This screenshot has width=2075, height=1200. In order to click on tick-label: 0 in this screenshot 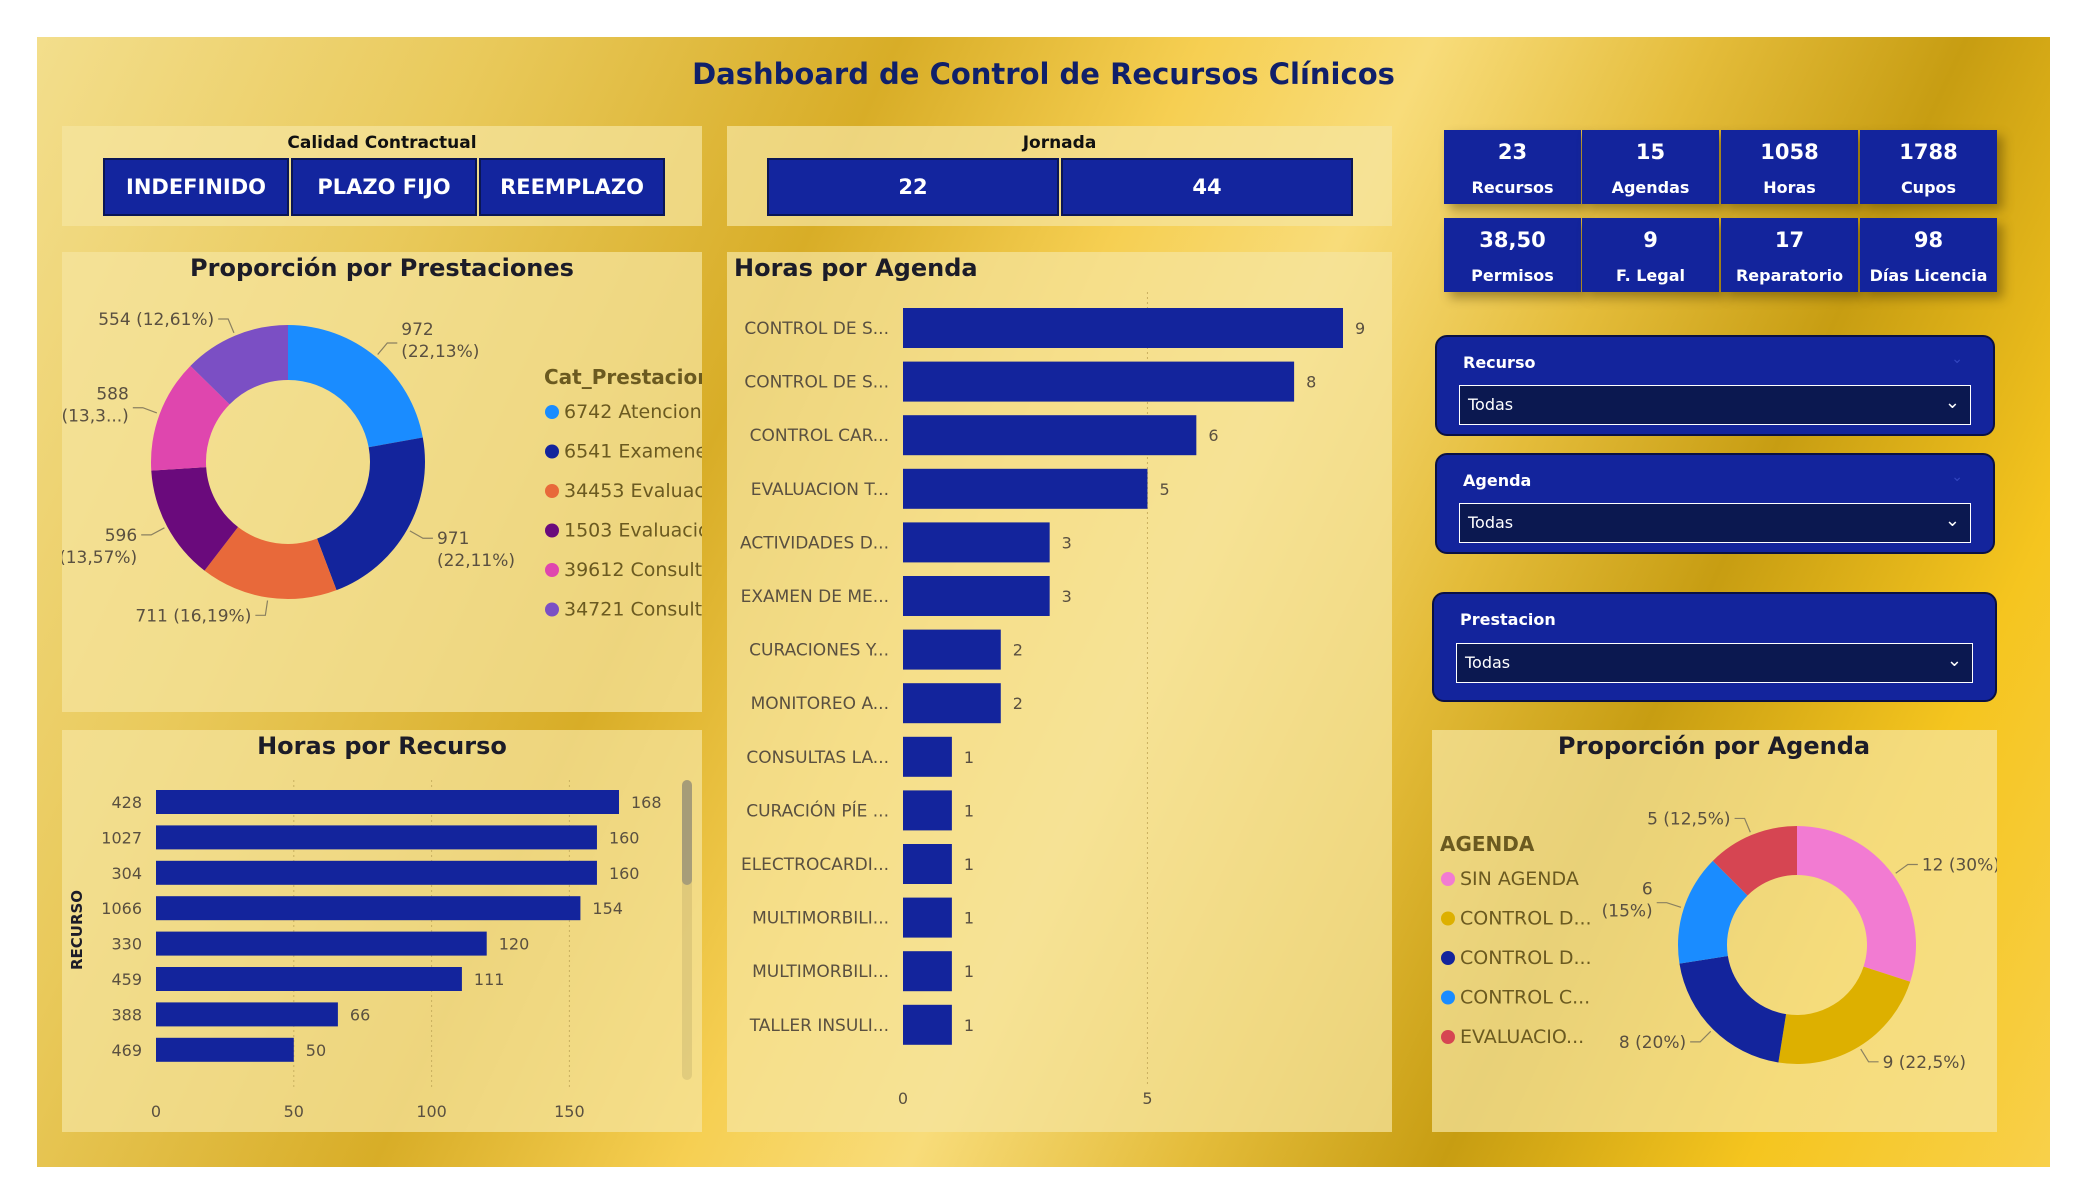, I will do `click(903, 1098)`.